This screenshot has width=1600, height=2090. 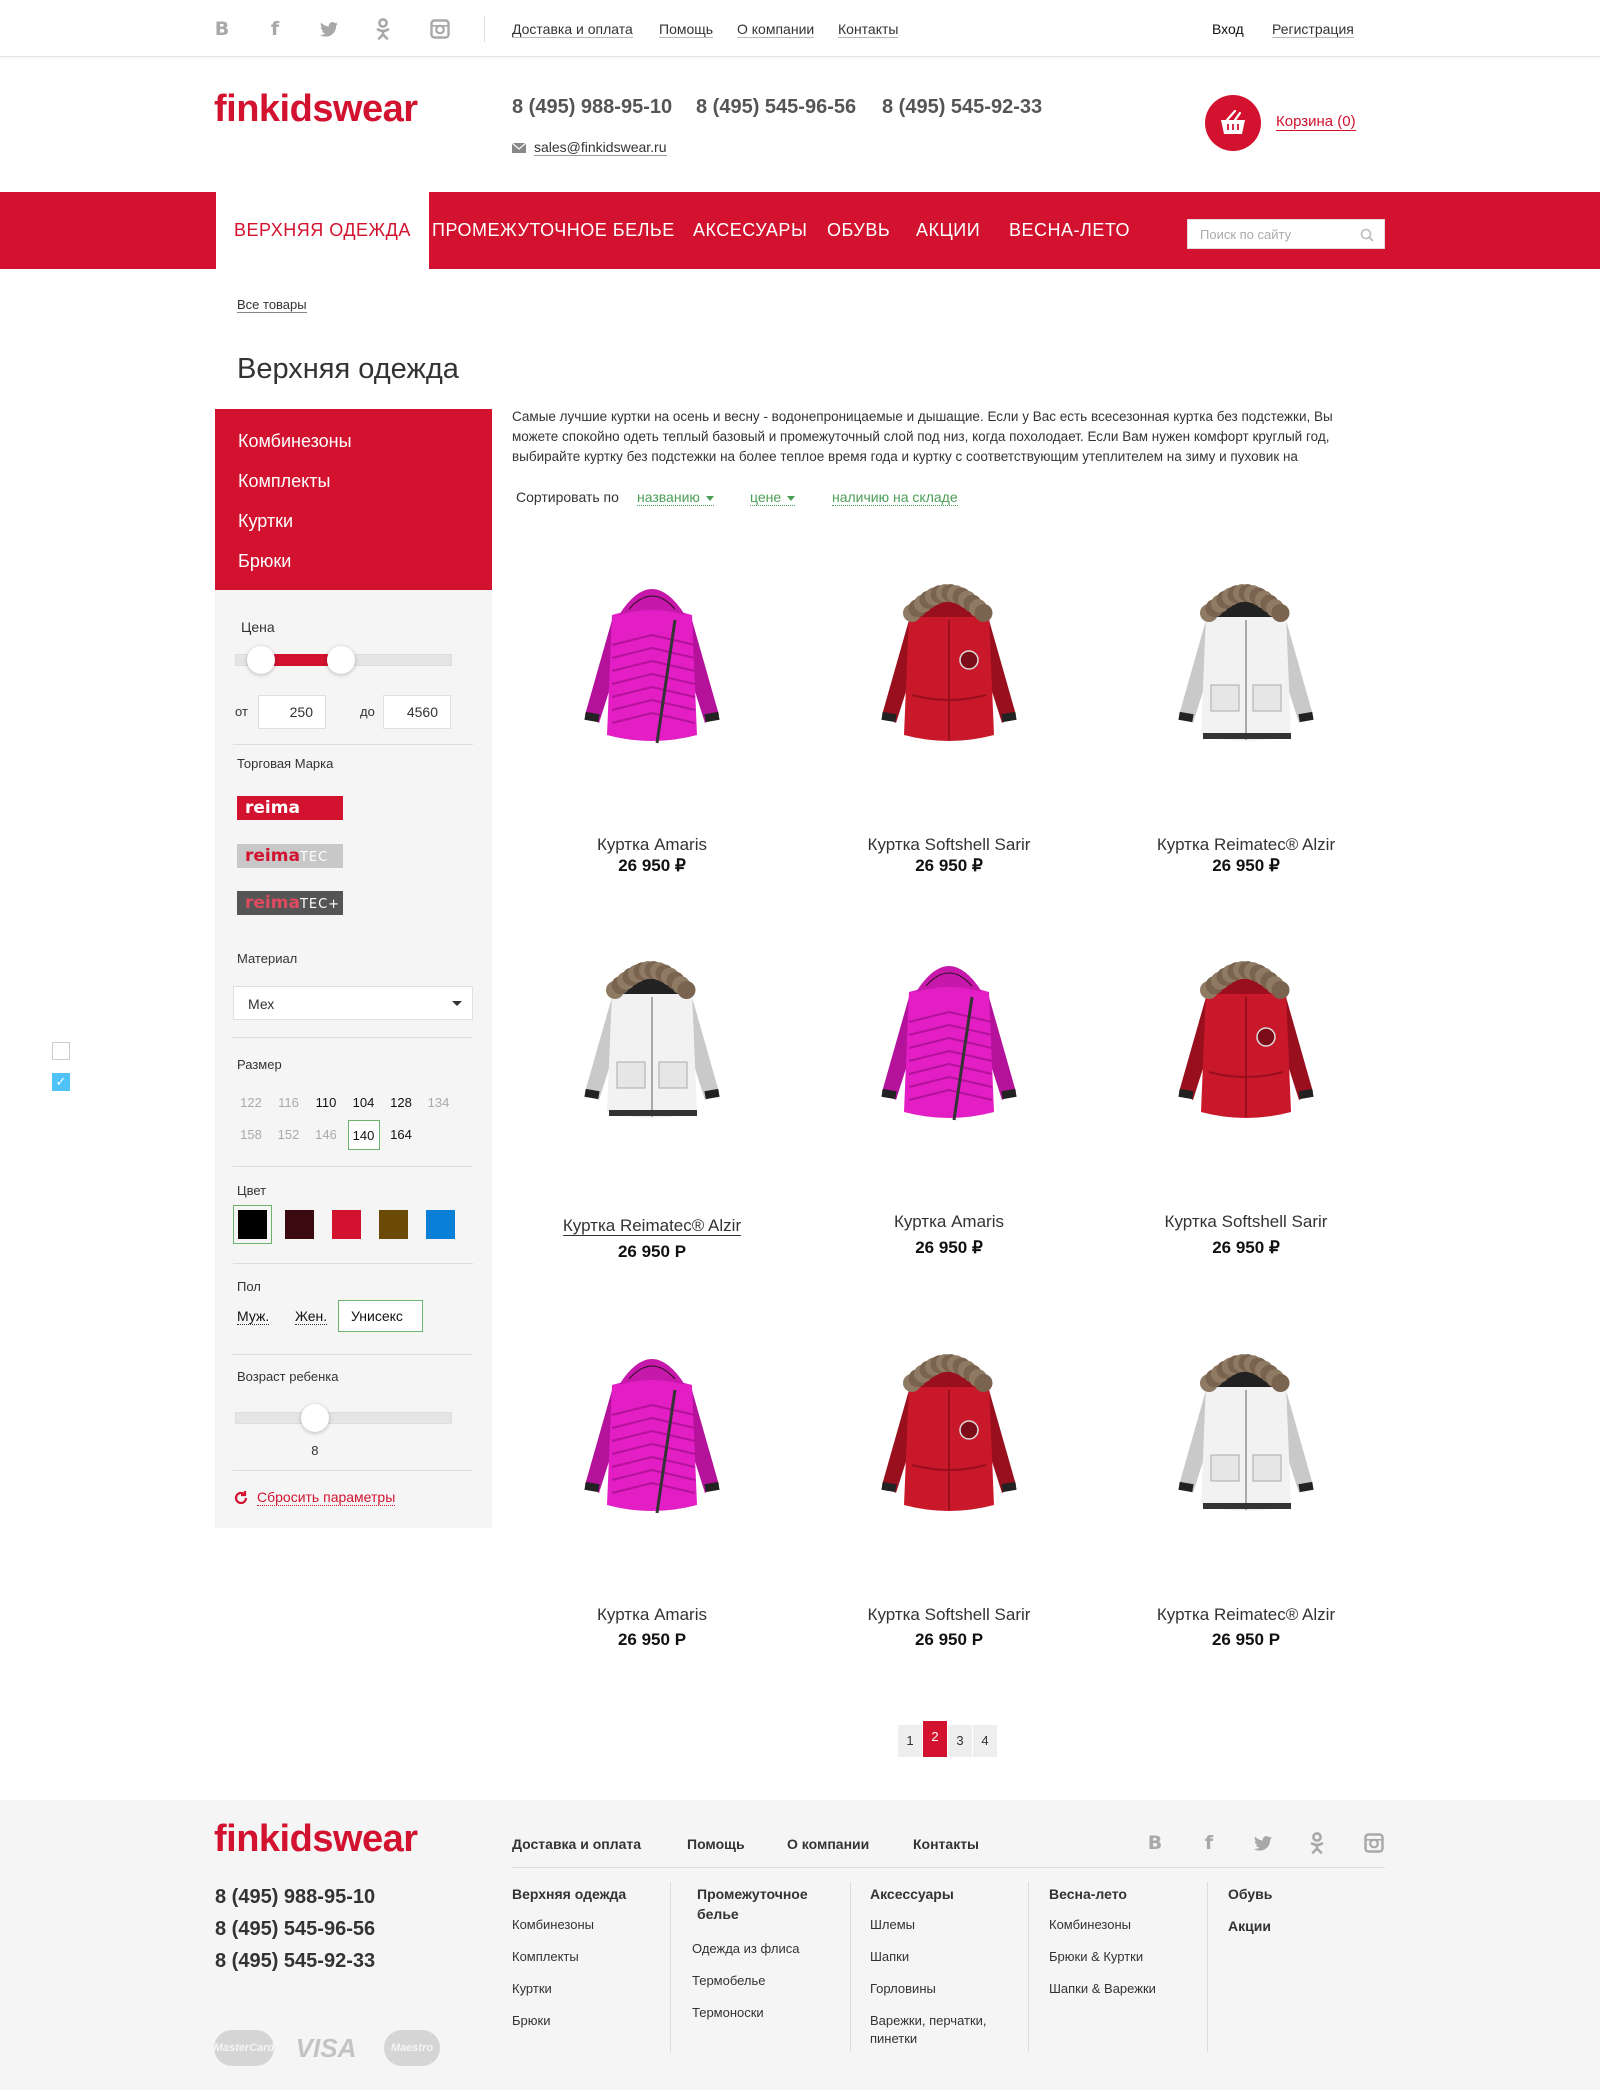 I want to click on brand-reima: reima, so click(x=290, y=808).